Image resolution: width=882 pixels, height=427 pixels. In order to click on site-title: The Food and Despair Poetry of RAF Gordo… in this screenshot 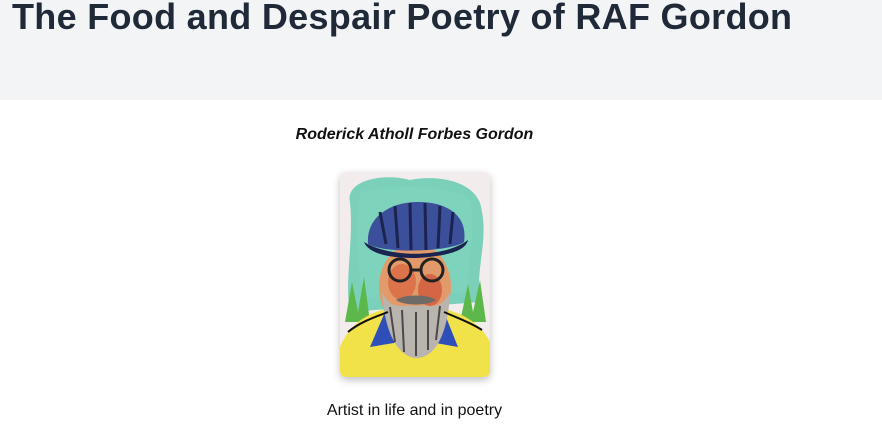, I will do `click(402, 18)`.